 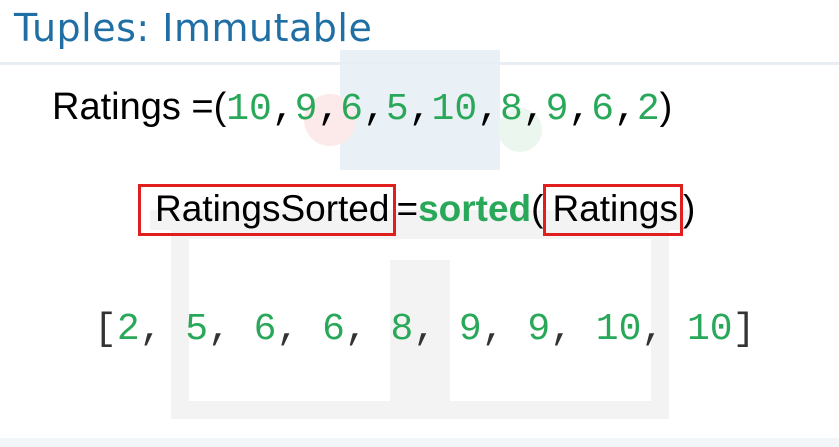 I want to click on footer-bar, so click(x=419, y=442).